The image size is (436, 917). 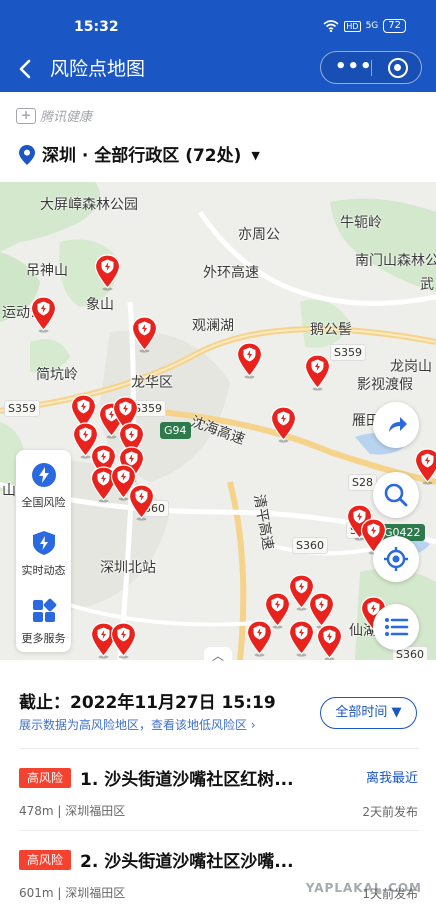 What do you see at coordinates (390, 812) in the screenshot?
I see `publish-time: 2天前发布` at bounding box center [390, 812].